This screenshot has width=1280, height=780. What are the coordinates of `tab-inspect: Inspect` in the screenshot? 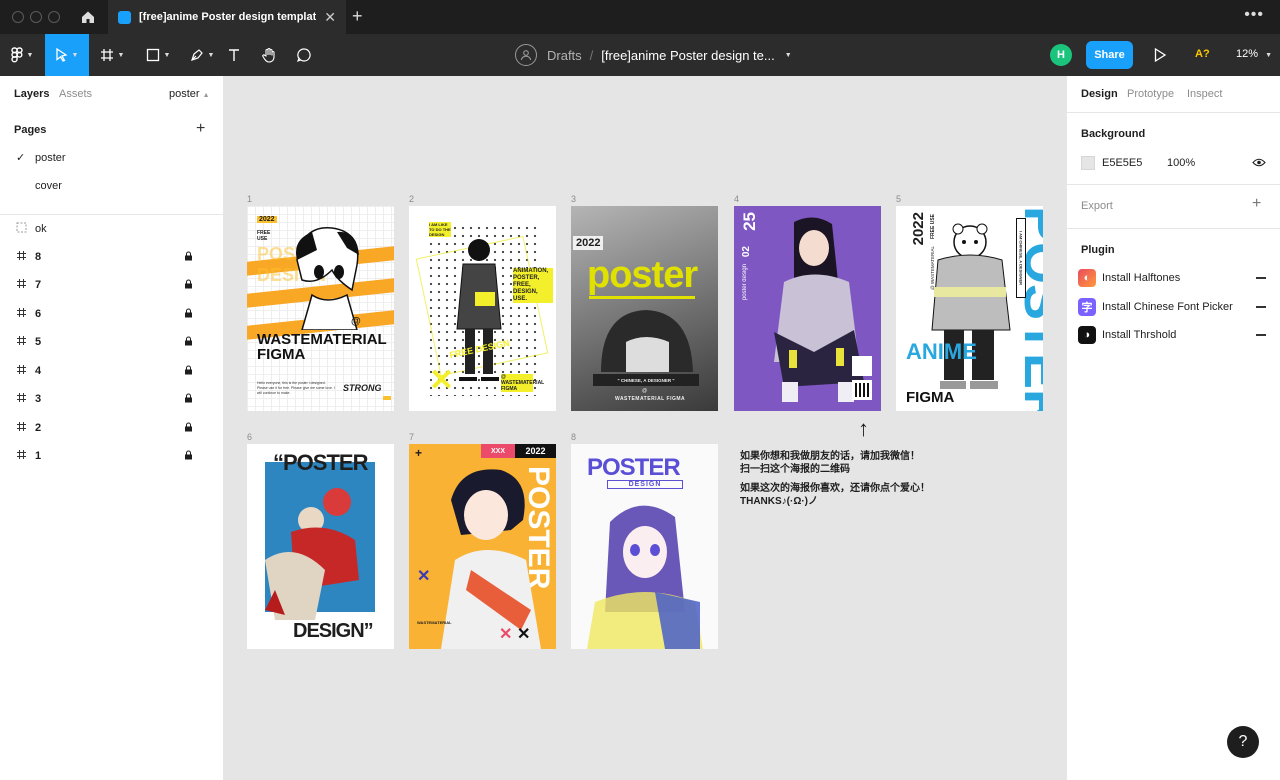 It's located at (1204, 94).